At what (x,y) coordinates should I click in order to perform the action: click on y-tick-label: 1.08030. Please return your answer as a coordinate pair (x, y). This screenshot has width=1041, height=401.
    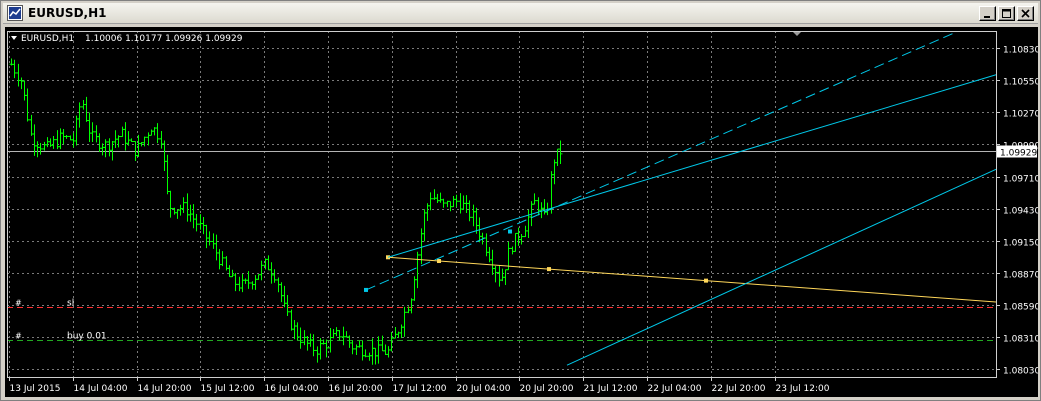
    Looking at the image, I should click on (1020, 372).